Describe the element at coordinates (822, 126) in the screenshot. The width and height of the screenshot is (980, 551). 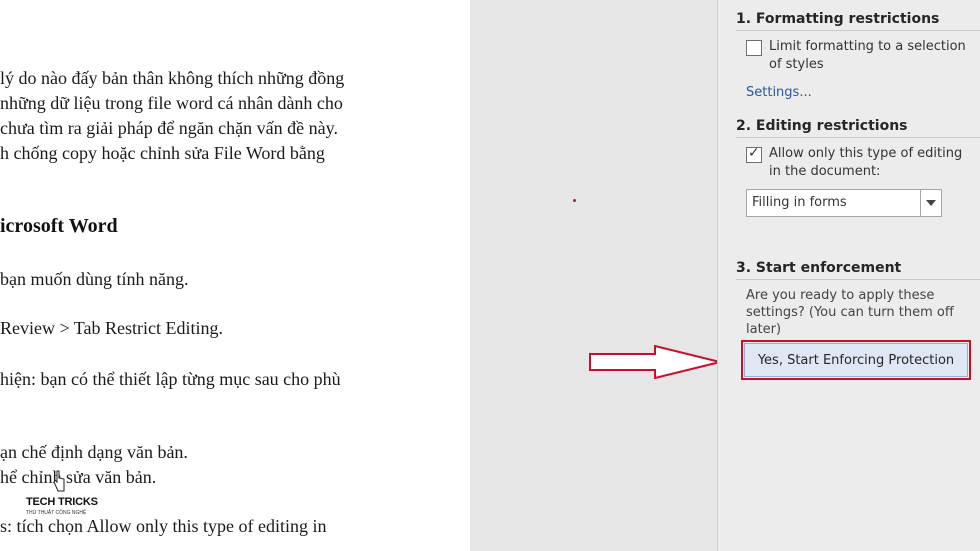
I see `editing-restrictions-title: 2. Editing restrictions` at that location.